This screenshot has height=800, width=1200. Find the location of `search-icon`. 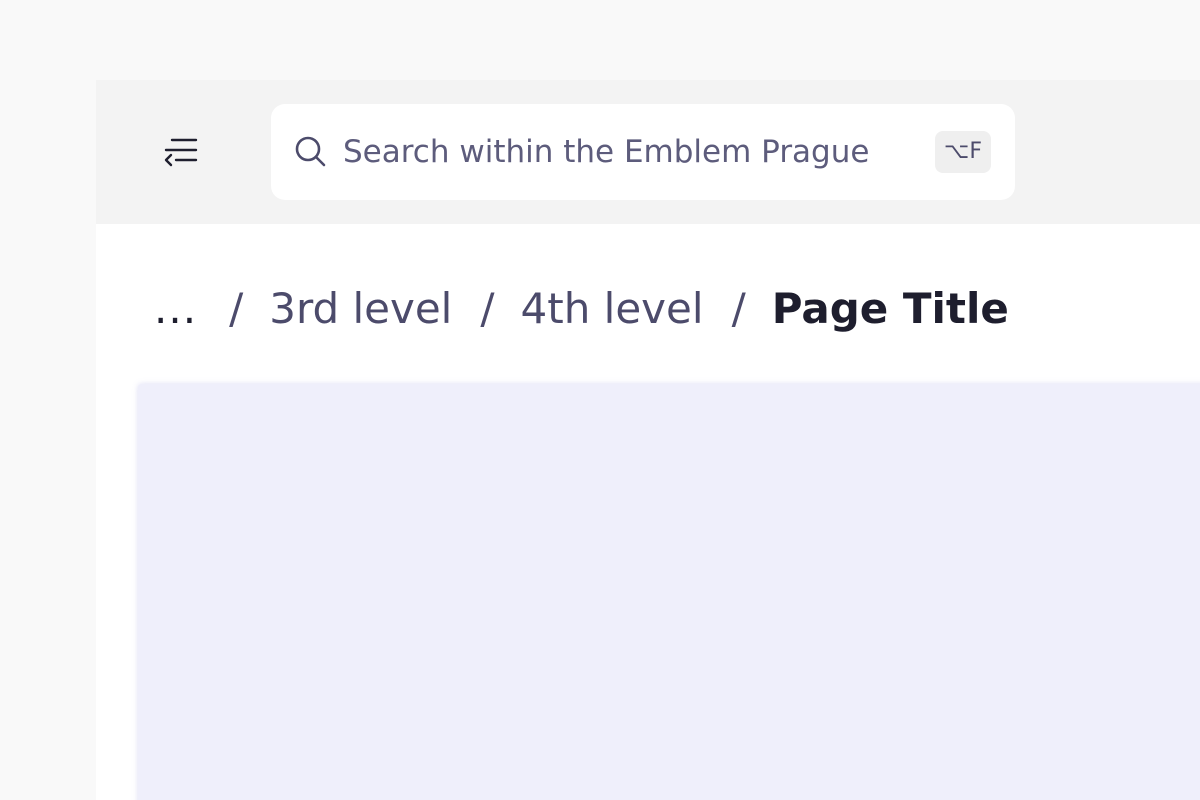

search-icon is located at coordinates (310, 151).